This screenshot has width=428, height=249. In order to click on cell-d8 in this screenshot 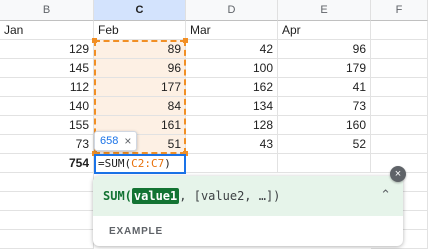, I will do `click(232, 163)`.